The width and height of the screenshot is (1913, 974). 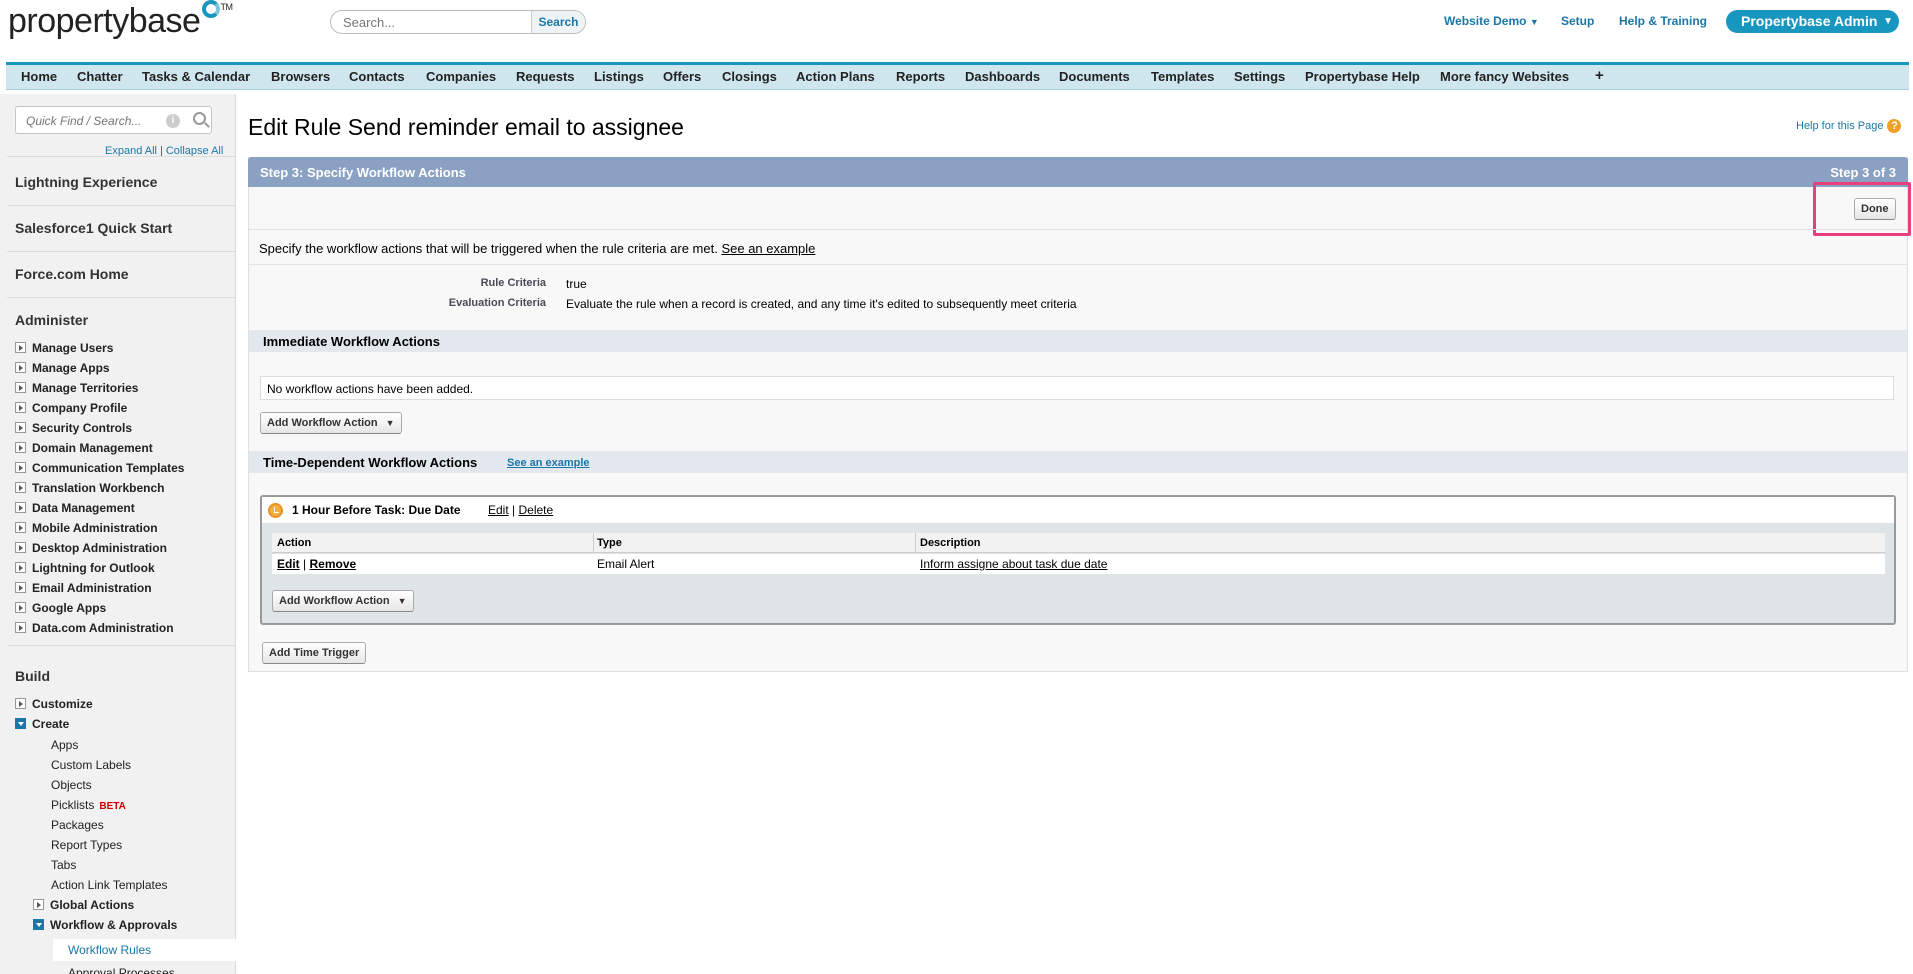 What do you see at coordinates (83, 905) in the screenshot?
I see `sidebar-item-global-actions: Global Actions` at bounding box center [83, 905].